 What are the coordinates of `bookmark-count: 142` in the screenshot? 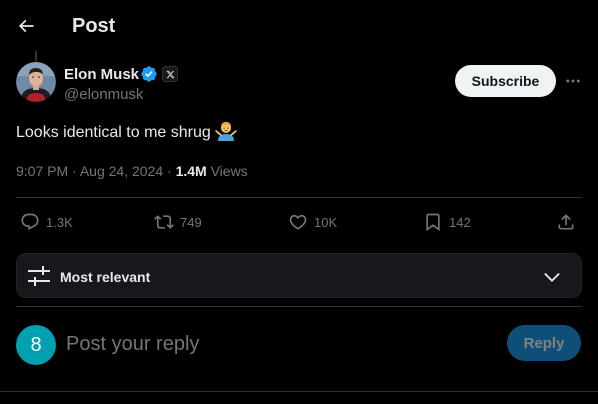 It's located at (460, 222).